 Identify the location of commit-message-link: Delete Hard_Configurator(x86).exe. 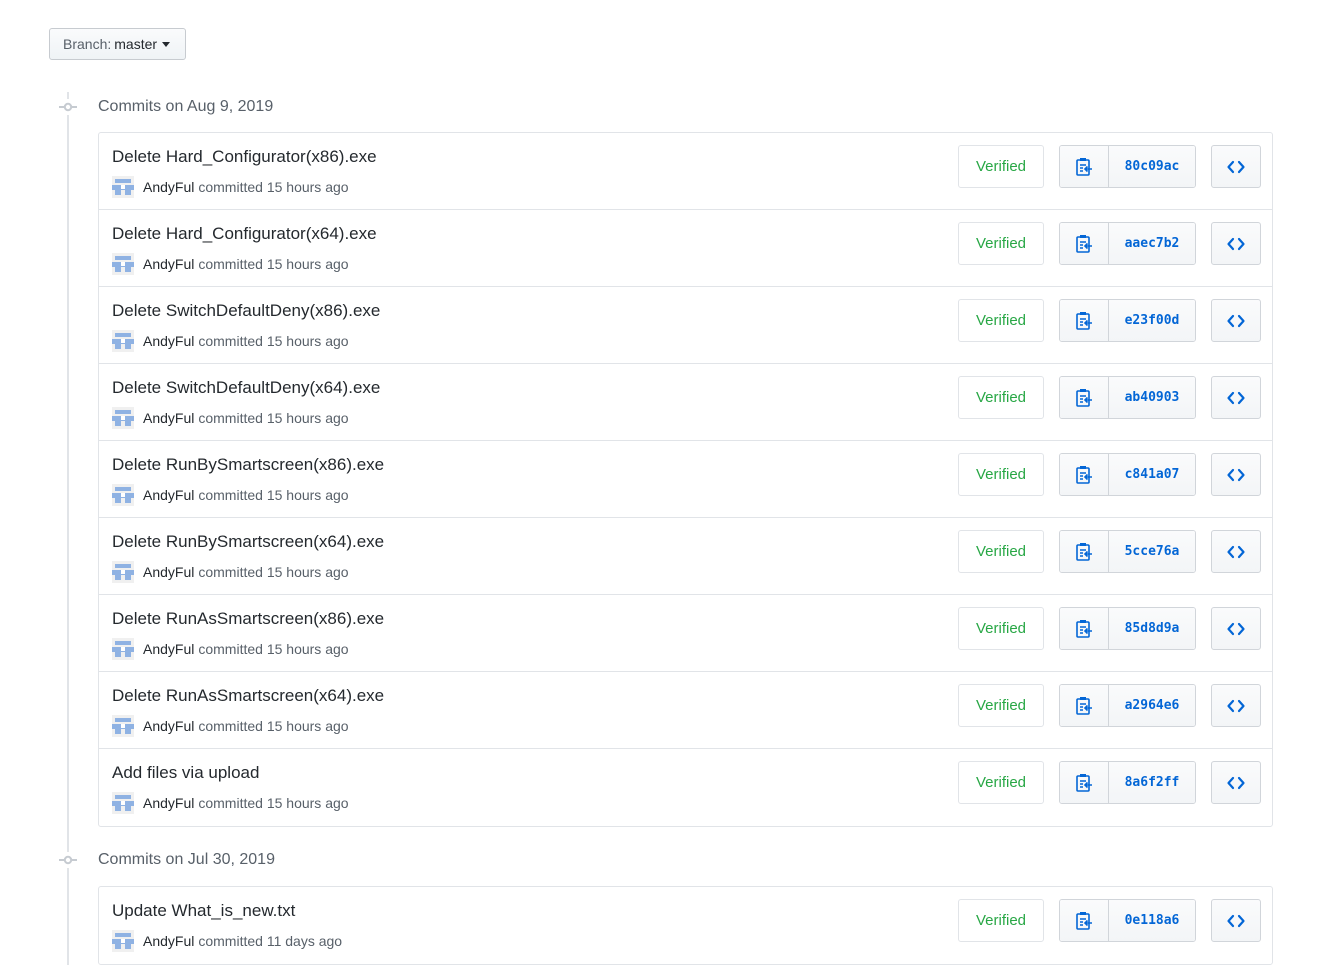
(244, 157).